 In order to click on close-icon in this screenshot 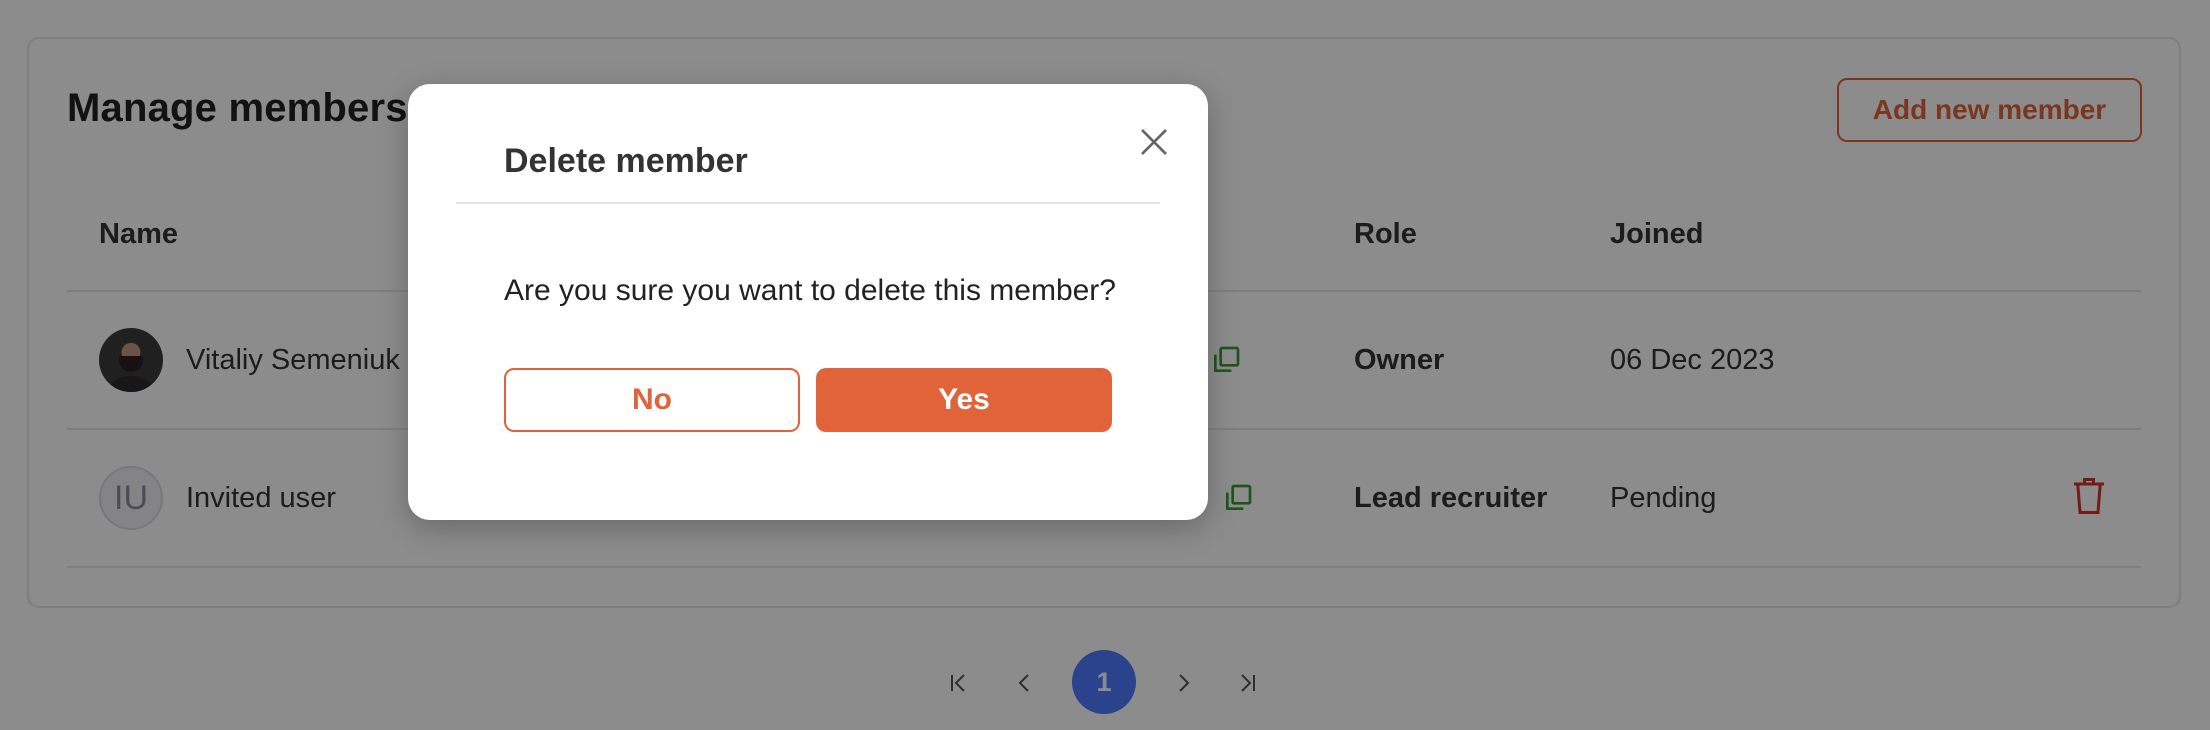, I will do `click(1154, 142)`.